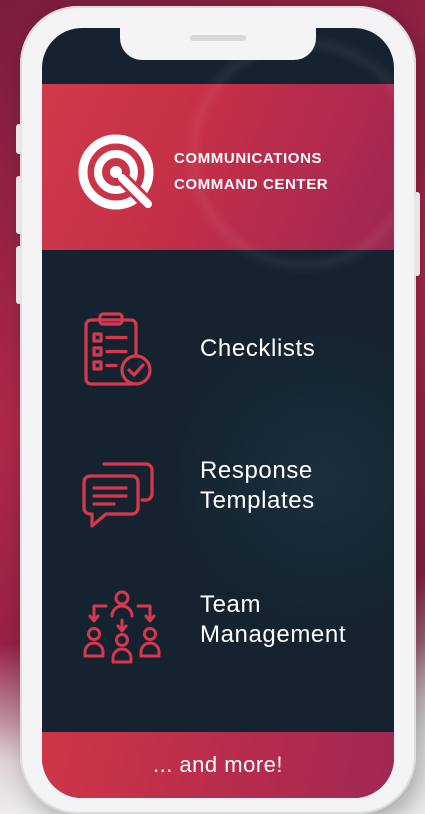 The height and width of the screenshot is (814, 425). What do you see at coordinates (19, 275) in the screenshot?
I see `volume-down-button` at bounding box center [19, 275].